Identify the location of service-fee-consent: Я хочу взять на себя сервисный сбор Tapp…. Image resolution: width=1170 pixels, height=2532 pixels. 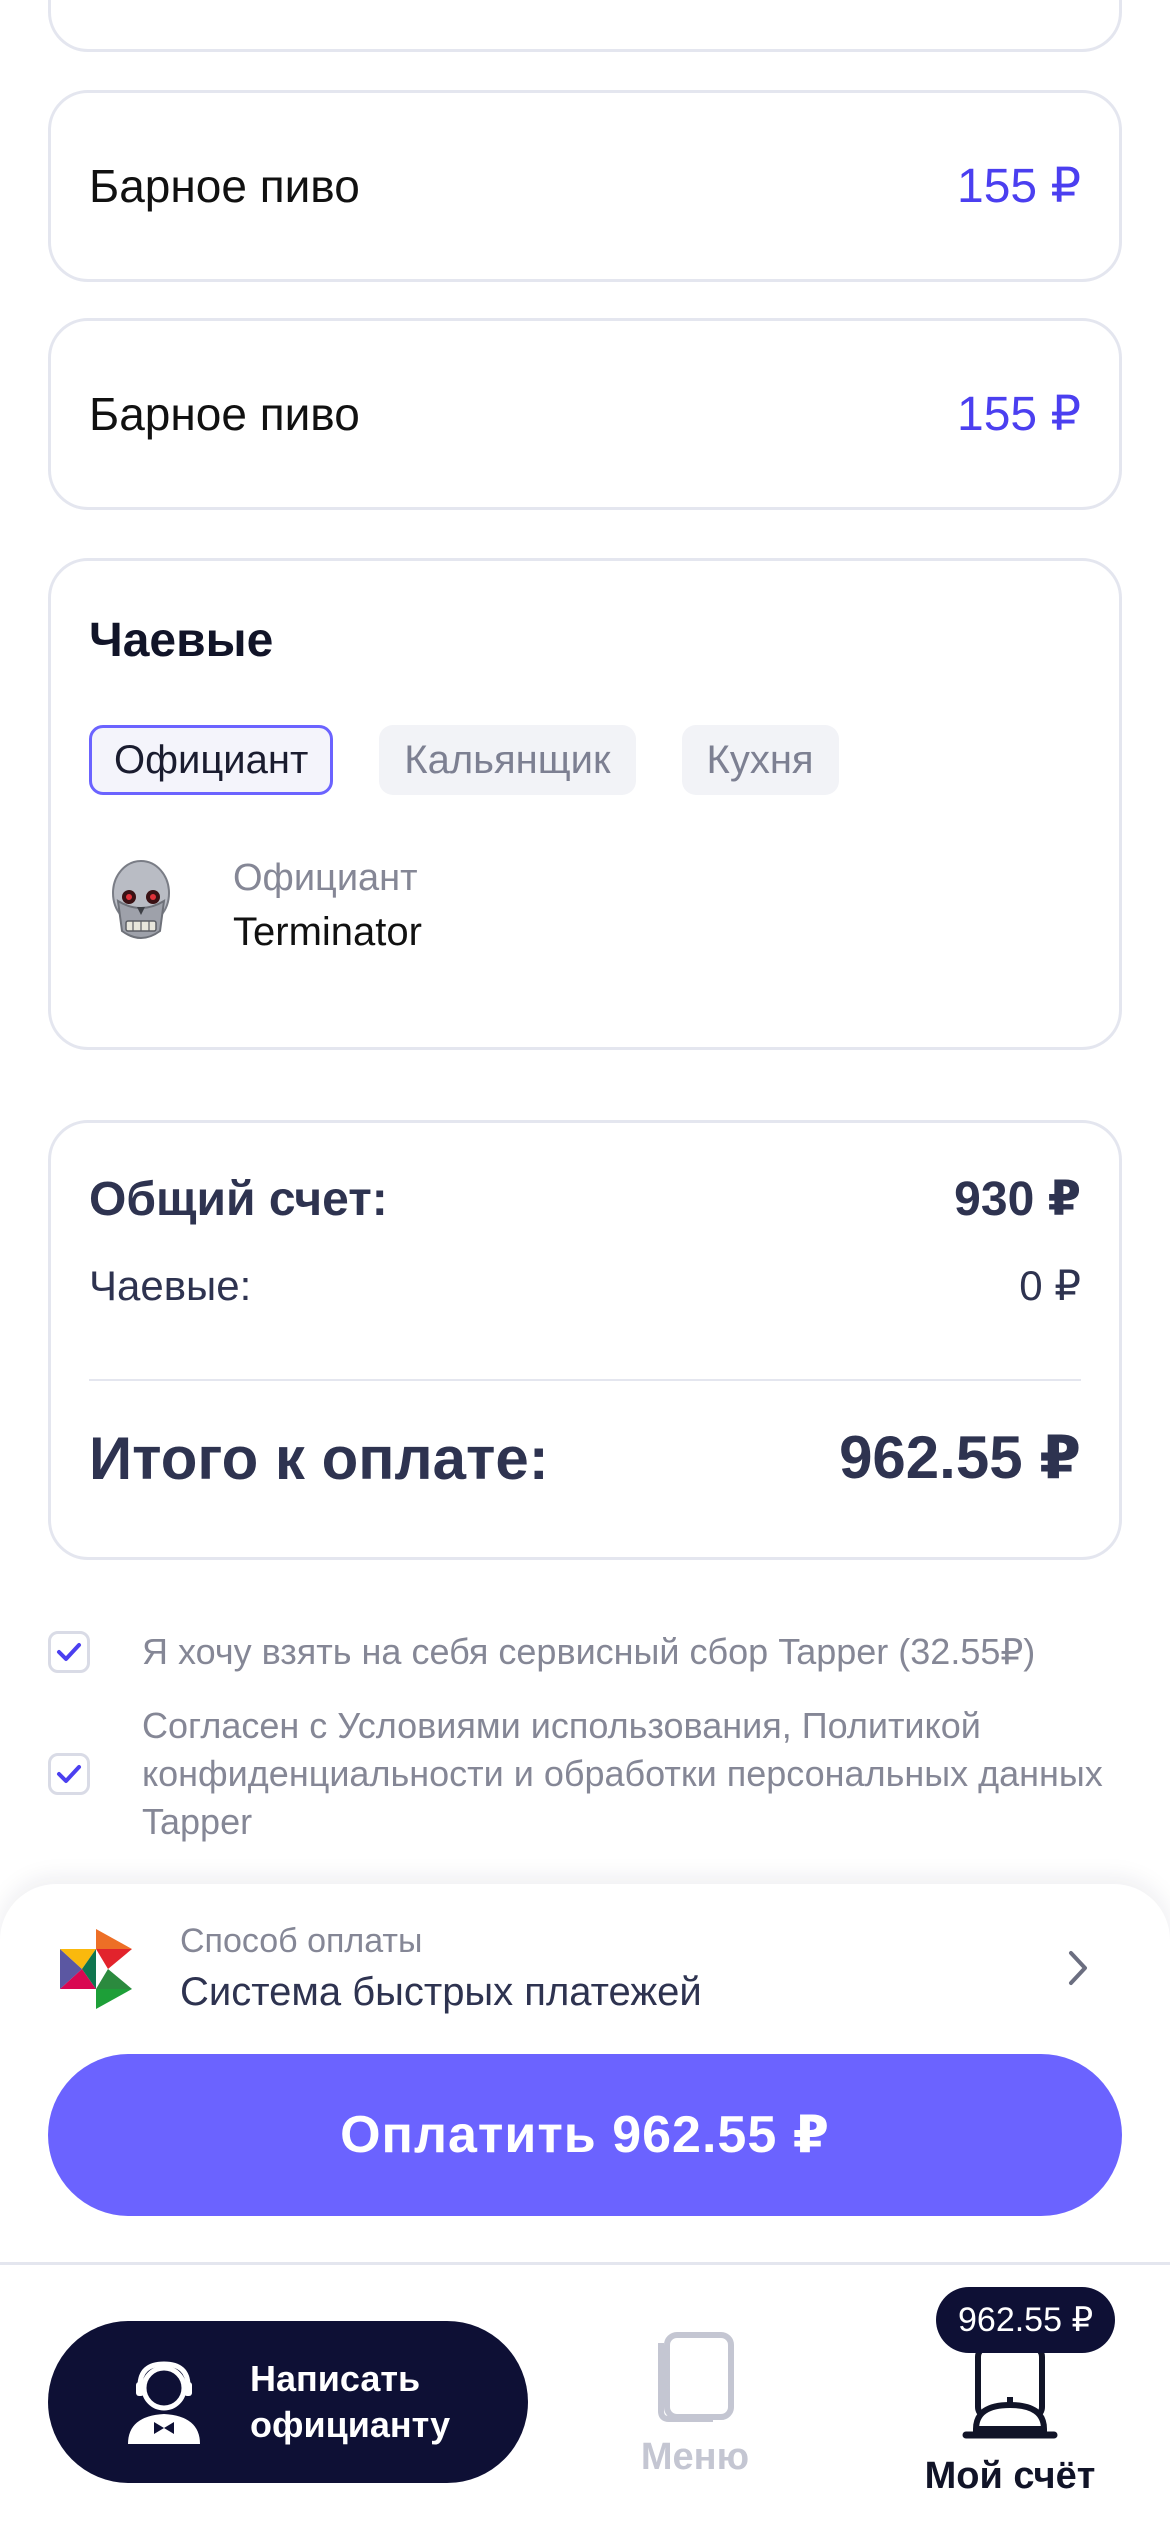
(541, 1652).